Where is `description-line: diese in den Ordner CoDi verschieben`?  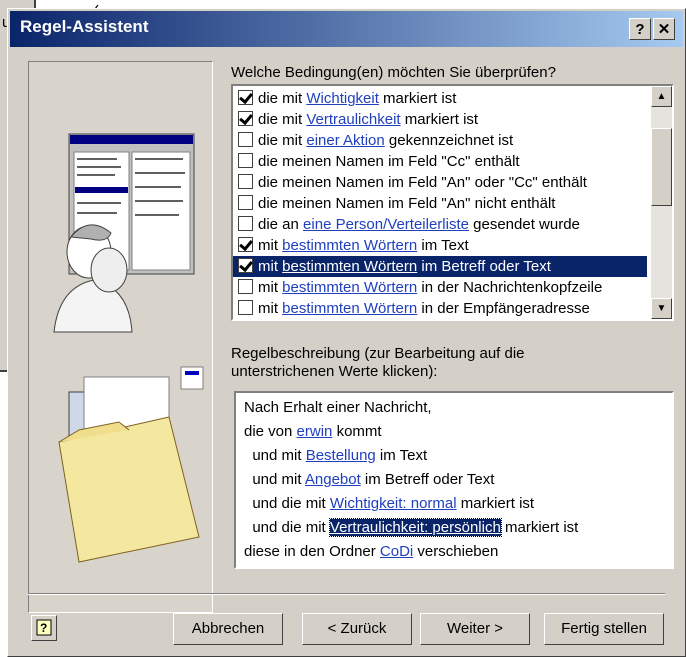 description-line: diese in den Ordner CoDi verschieben is located at coordinates (371, 551).